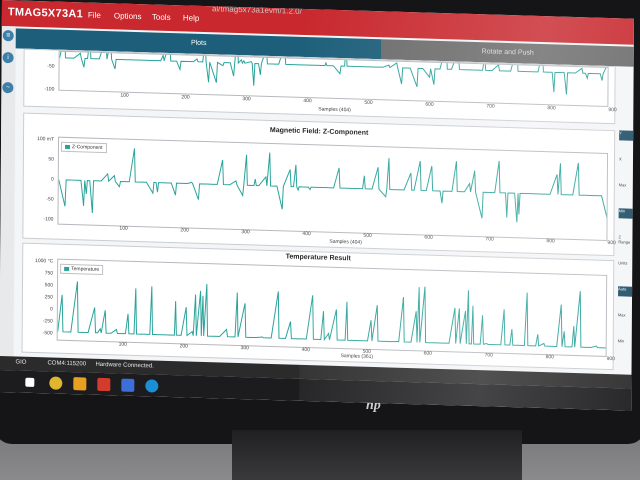 This screenshot has width=640, height=480. What do you see at coordinates (8, 36) in the screenshot?
I see `menu-icon: ≡` at bounding box center [8, 36].